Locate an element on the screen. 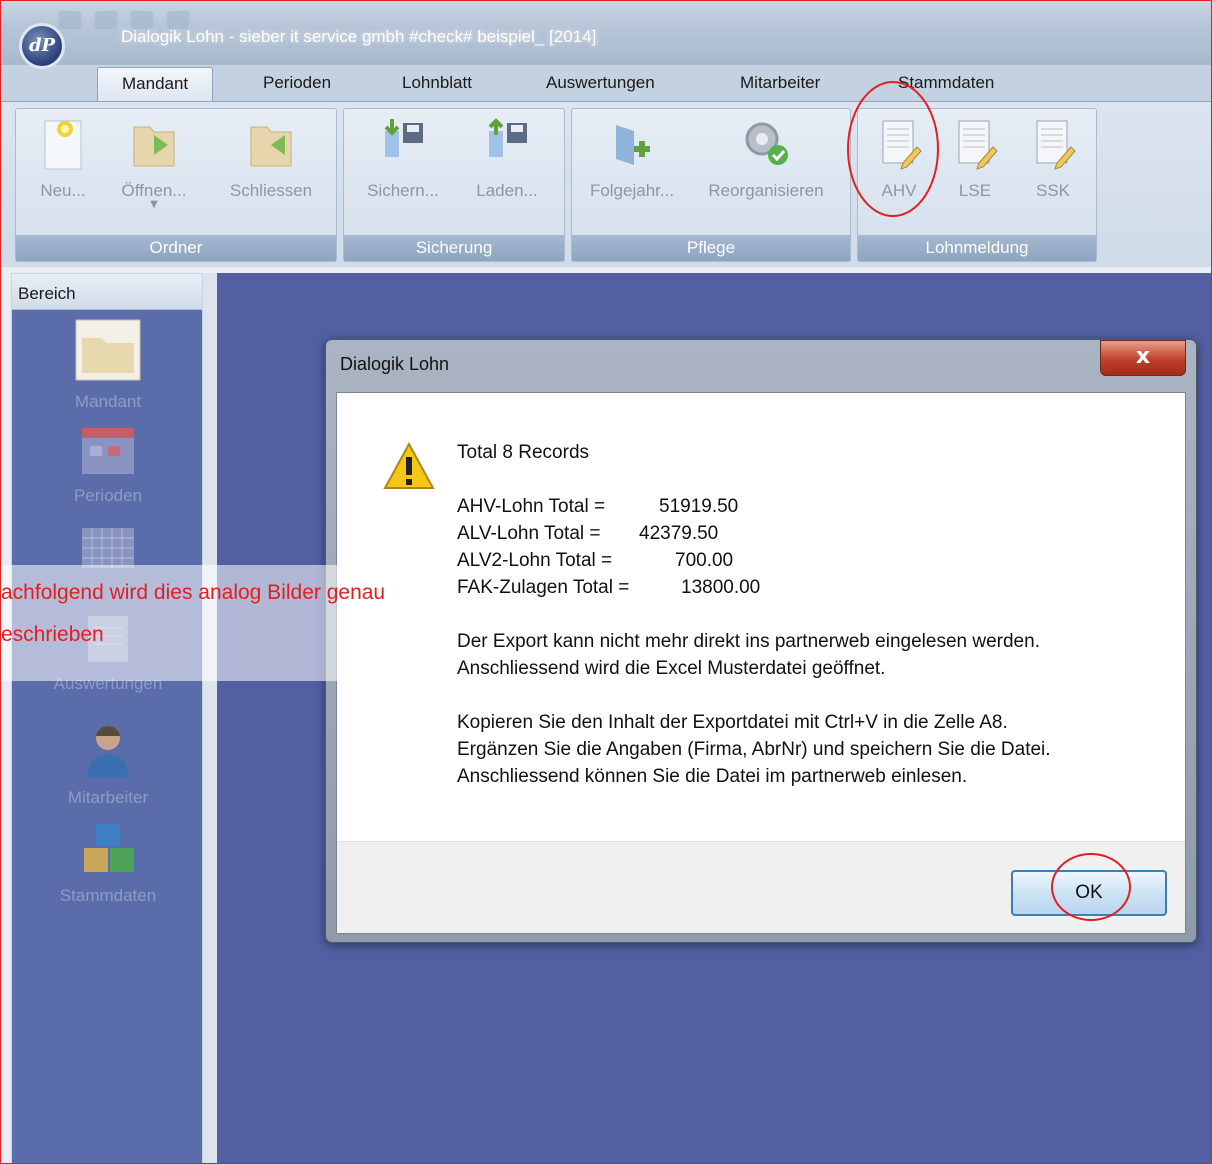  grid-calendar-icon is located at coordinates (108, 548).